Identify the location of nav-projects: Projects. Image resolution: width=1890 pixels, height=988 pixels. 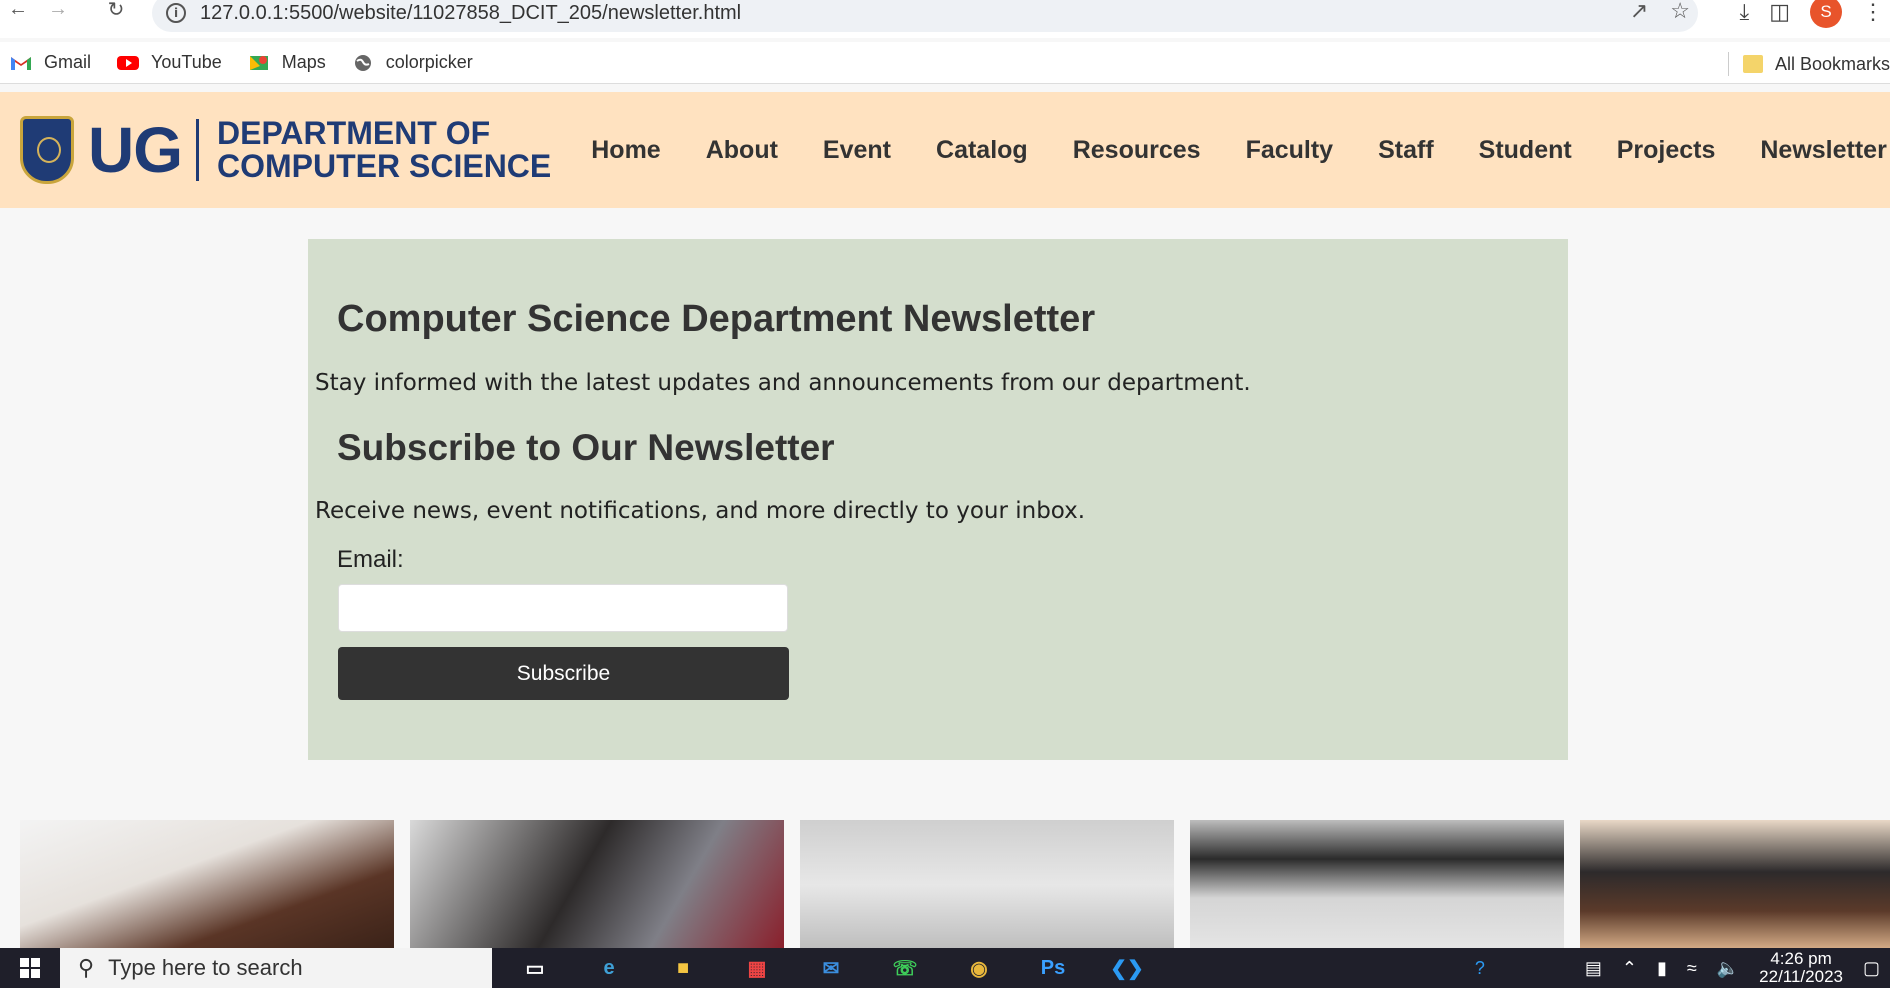
(1666, 150).